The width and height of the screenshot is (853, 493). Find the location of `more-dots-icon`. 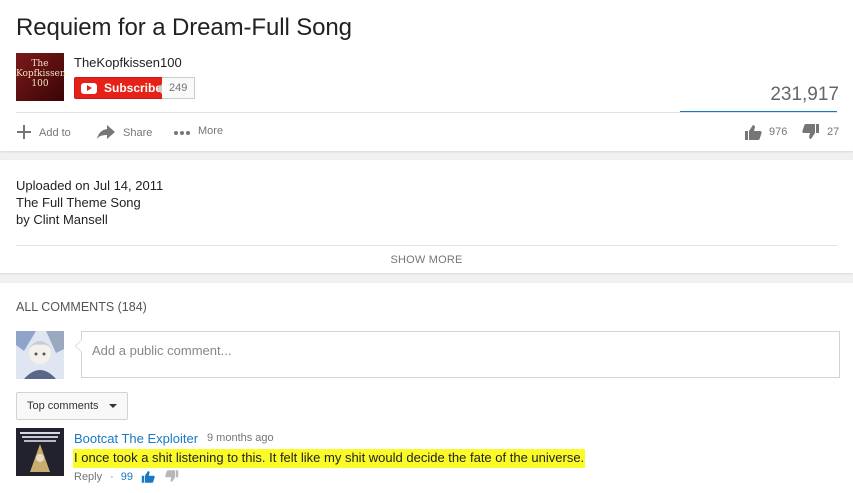

more-dots-icon is located at coordinates (182, 131).